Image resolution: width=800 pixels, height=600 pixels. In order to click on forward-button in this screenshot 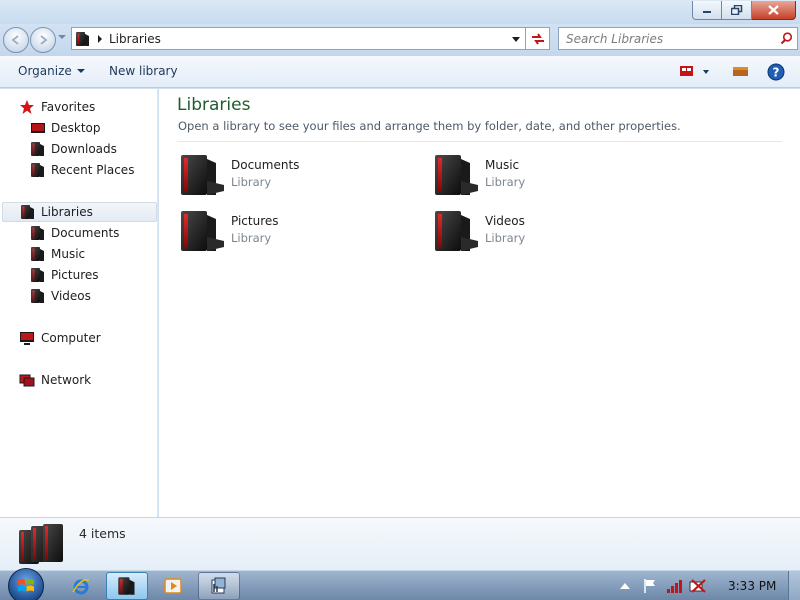, I will do `click(43, 40)`.